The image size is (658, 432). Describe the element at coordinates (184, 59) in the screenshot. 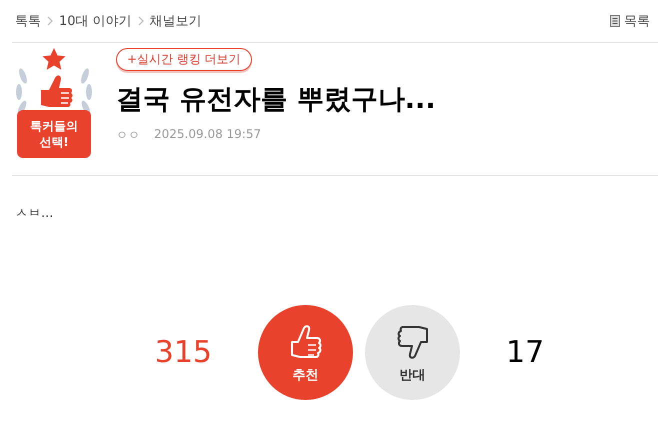

I see `ranking-link: +실시간 랭킹 더보기` at that location.